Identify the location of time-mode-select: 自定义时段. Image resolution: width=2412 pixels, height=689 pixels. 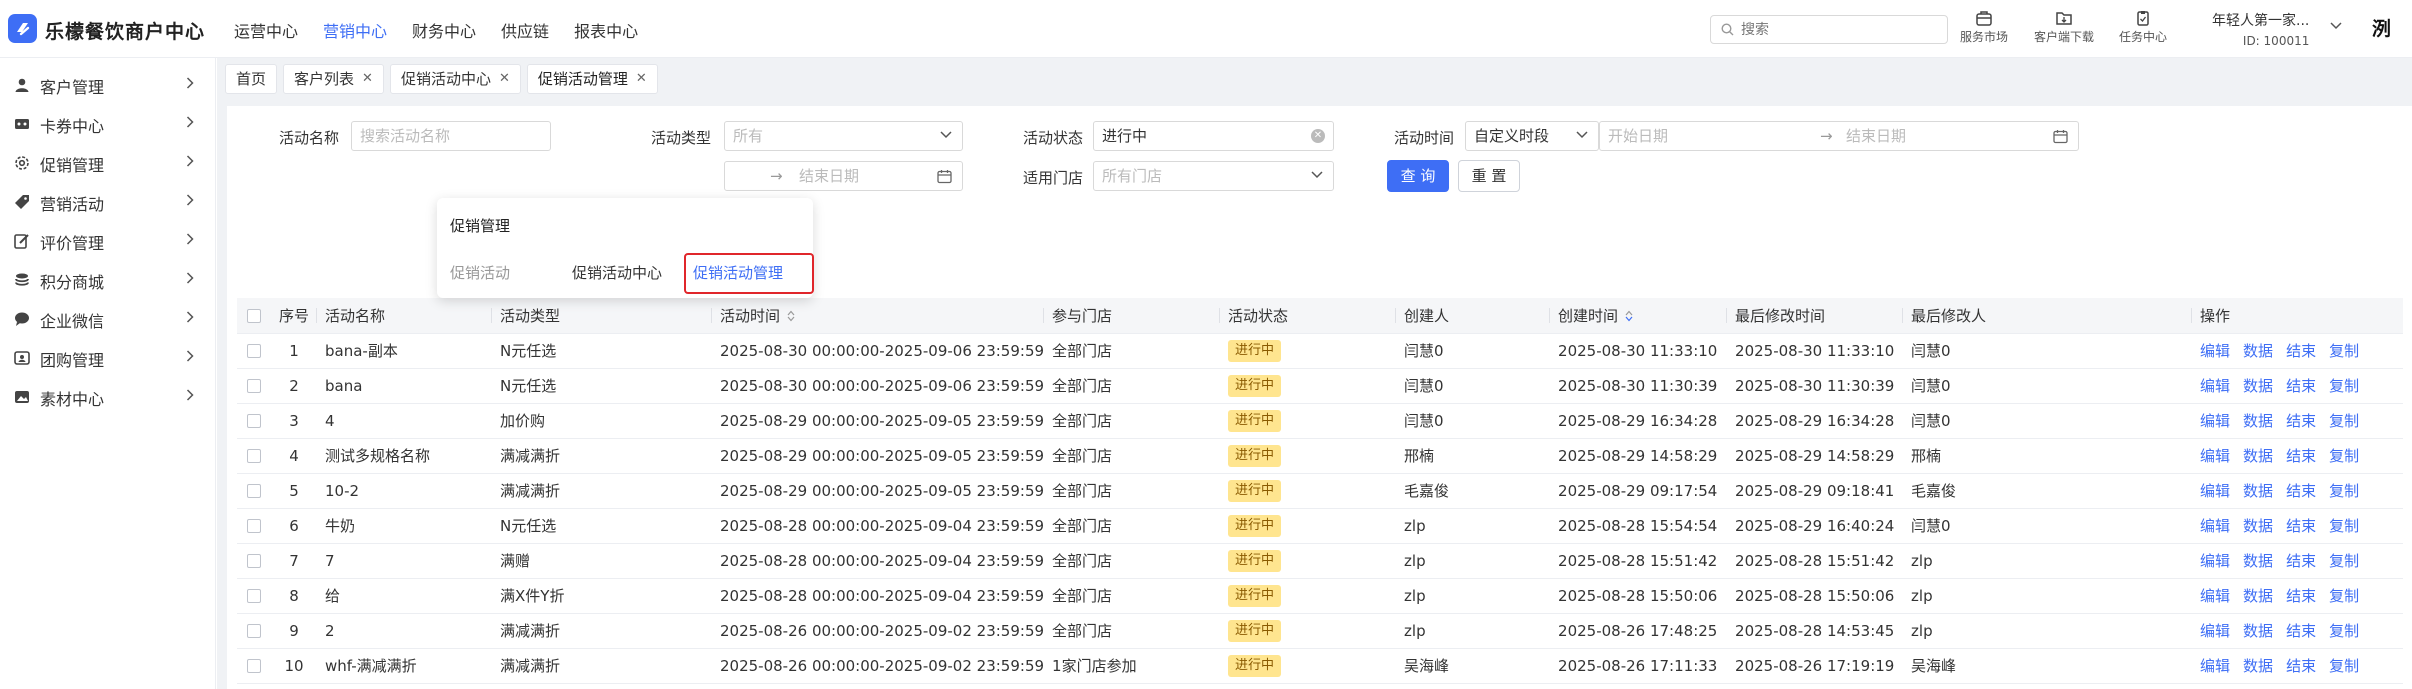
(1532, 136).